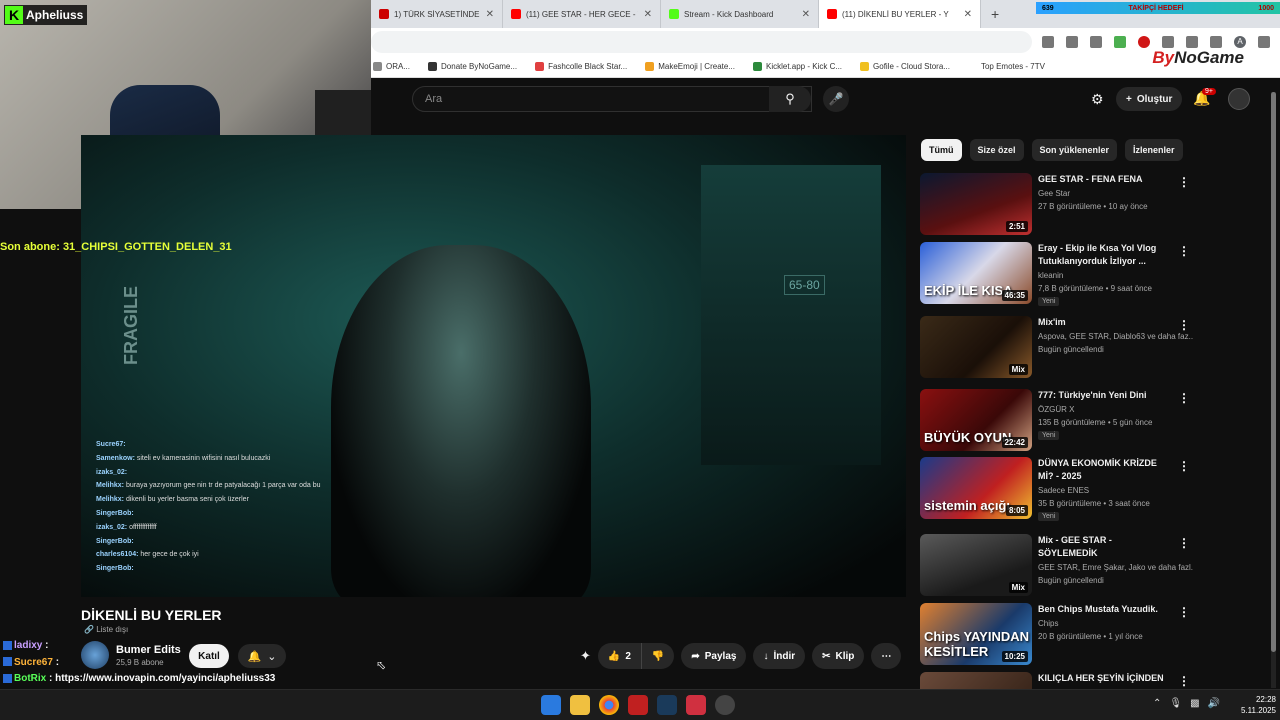 This screenshot has height=720, width=1280. What do you see at coordinates (585, 656) in the screenshot?
I see `sparkle-icon: ✦` at bounding box center [585, 656].